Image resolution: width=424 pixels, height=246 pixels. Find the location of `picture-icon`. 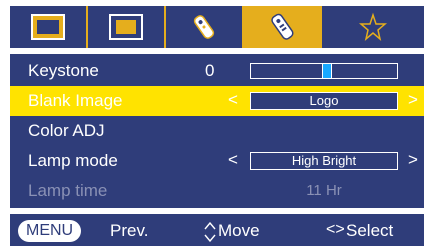

picture-icon is located at coordinates (48, 27).